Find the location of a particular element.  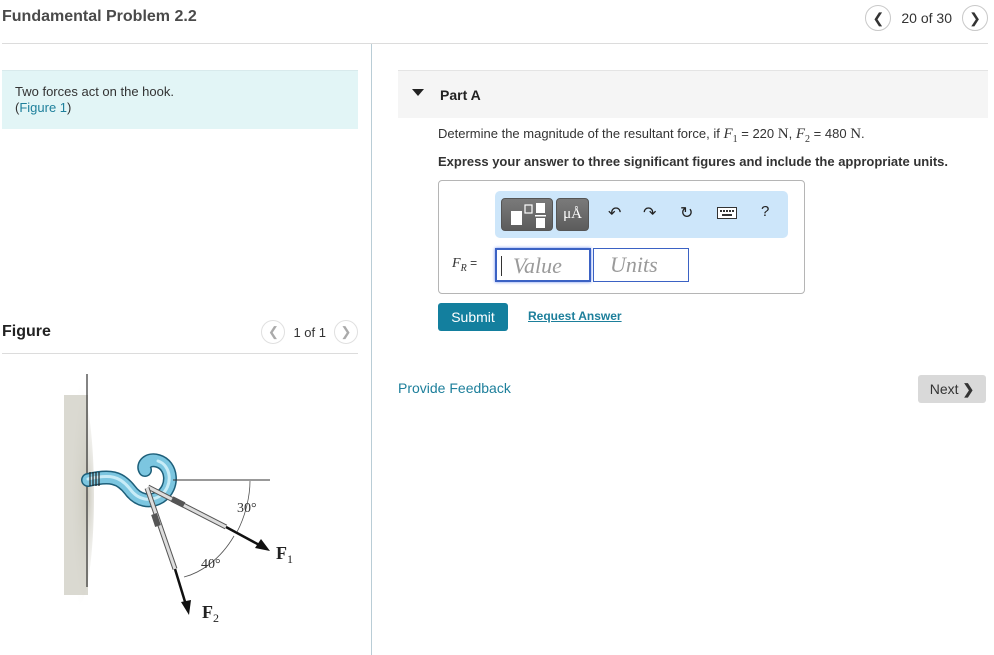

problem-intro: Two forces act on the hook. (Figure 1) is located at coordinates (180, 99).